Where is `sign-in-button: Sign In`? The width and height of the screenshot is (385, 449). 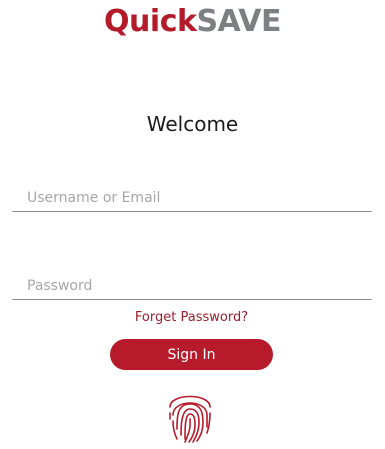 sign-in-button: Sign In is located at coordinates (191, 354).